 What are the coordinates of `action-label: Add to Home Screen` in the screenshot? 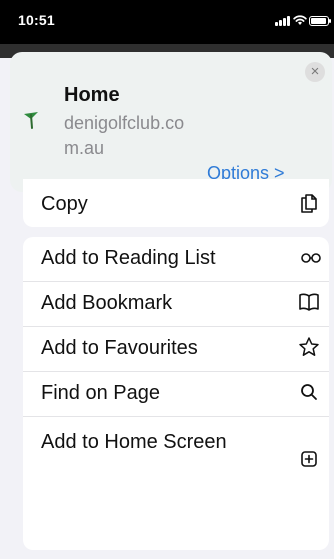 It's located at (134, 442).